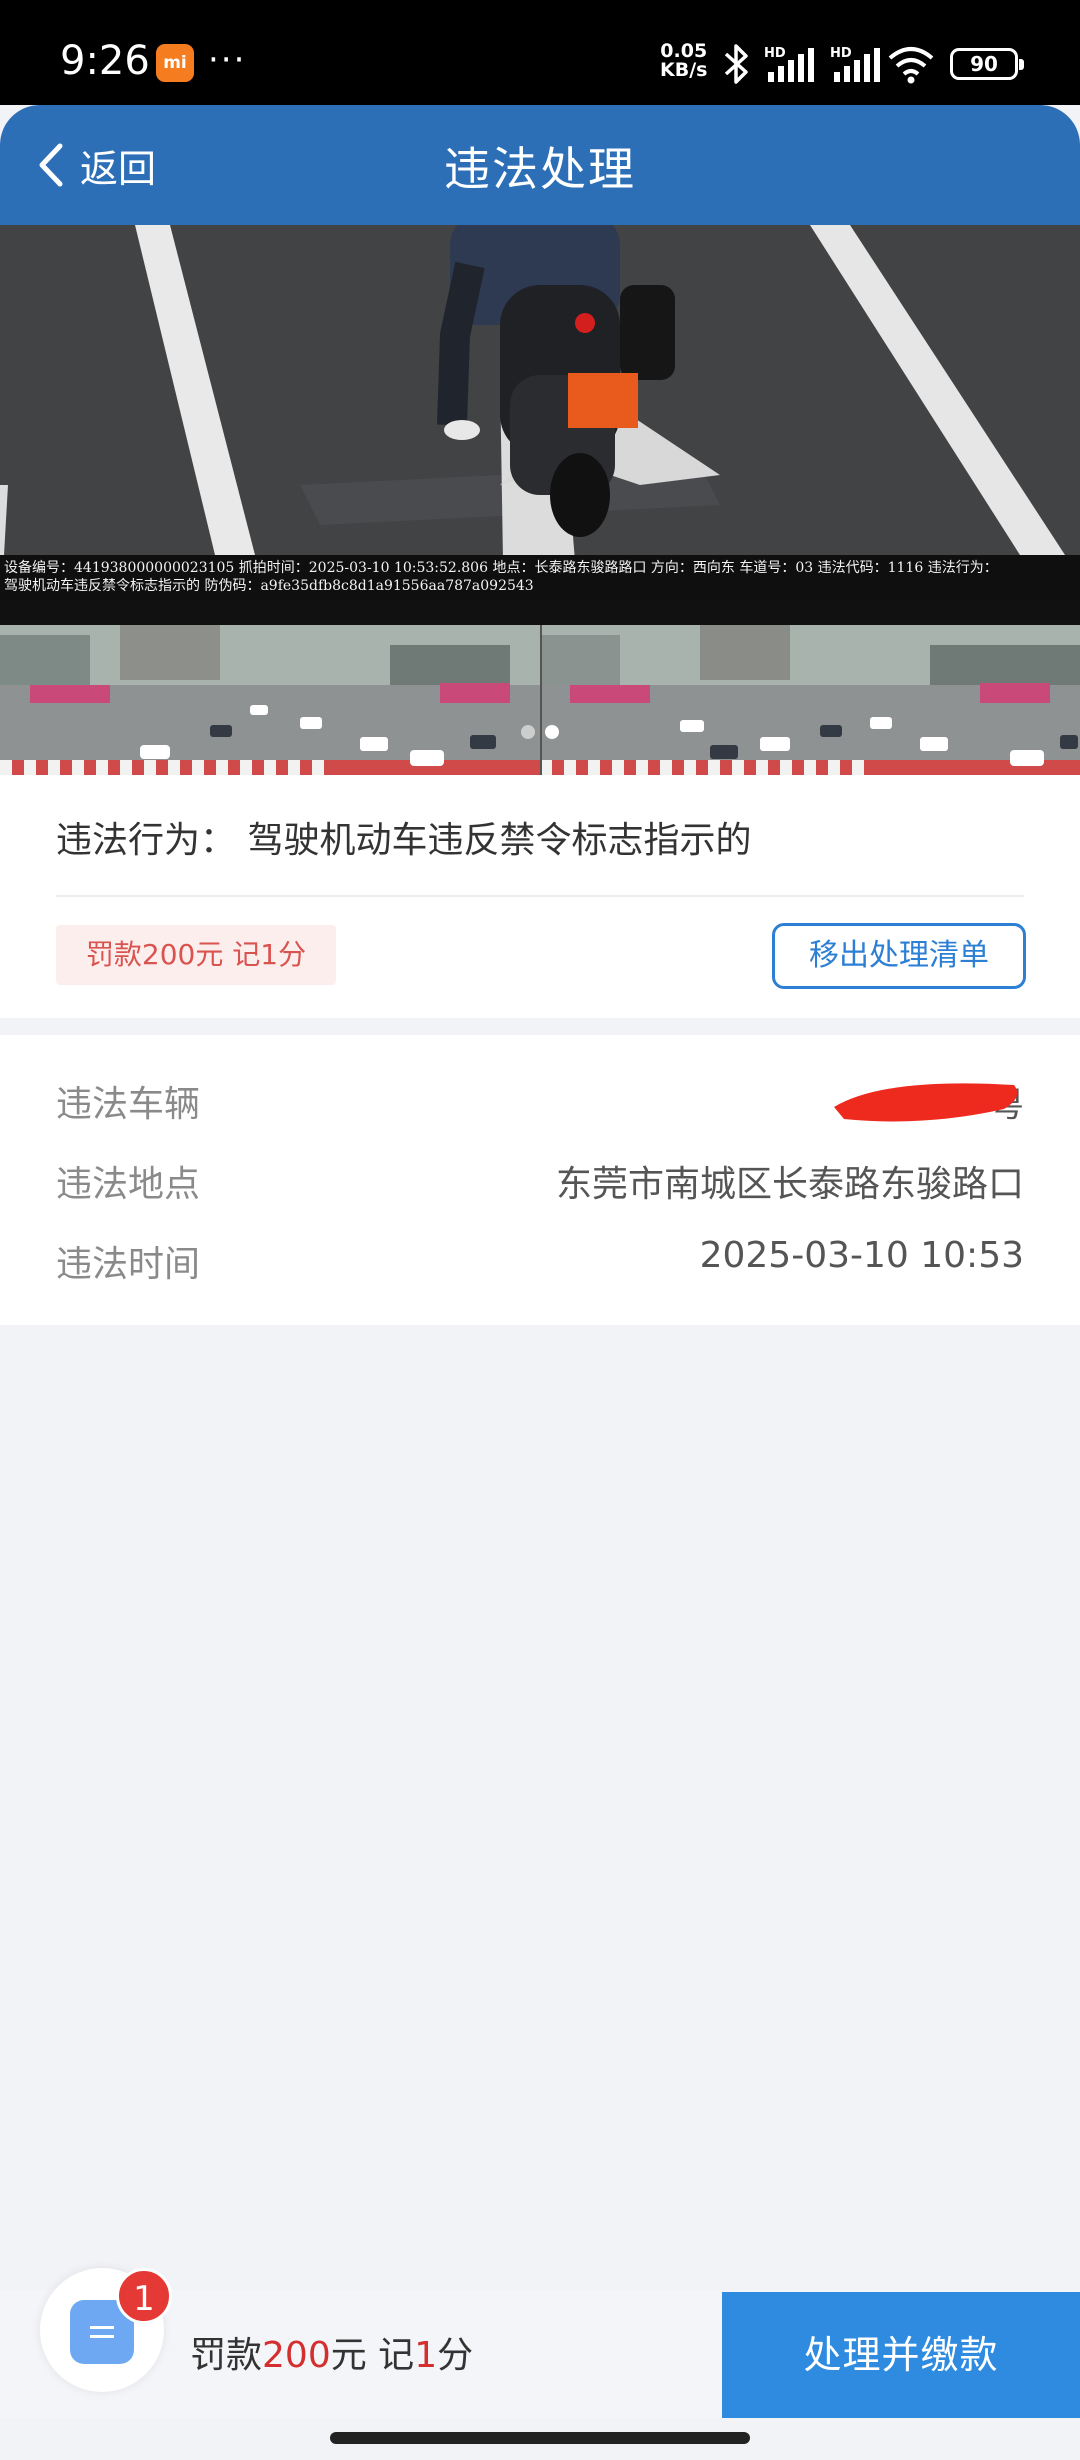  What do you see at coordinates (226, 2355) in the screenshot?
I see `fine-prefix: 罚款` at bounding box center [226, 2355].